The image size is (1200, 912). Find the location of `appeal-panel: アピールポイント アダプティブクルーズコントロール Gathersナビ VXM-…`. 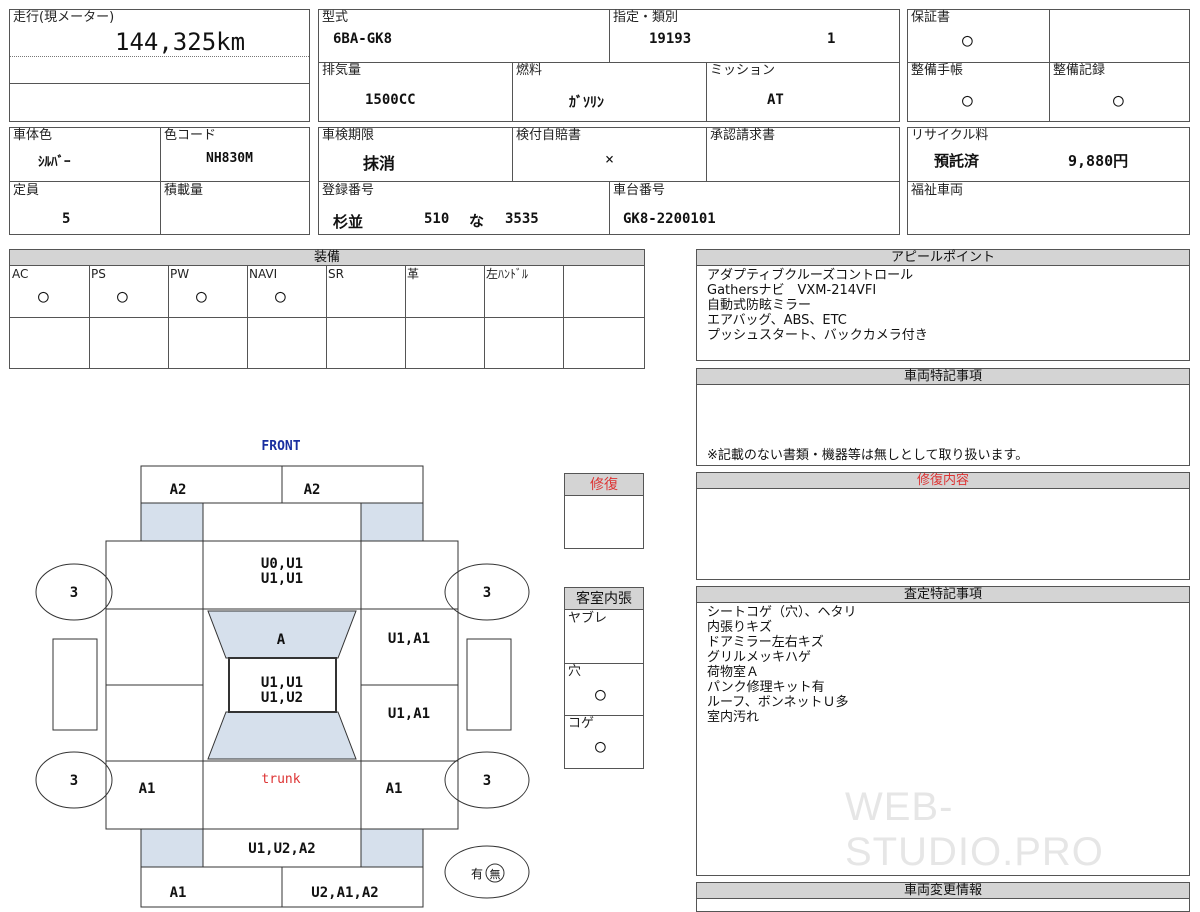

appeal-panel: アピールポイント アダプティブクルーズコントロール Gathersナビ VXM-… is located at coordinates (943, 305).